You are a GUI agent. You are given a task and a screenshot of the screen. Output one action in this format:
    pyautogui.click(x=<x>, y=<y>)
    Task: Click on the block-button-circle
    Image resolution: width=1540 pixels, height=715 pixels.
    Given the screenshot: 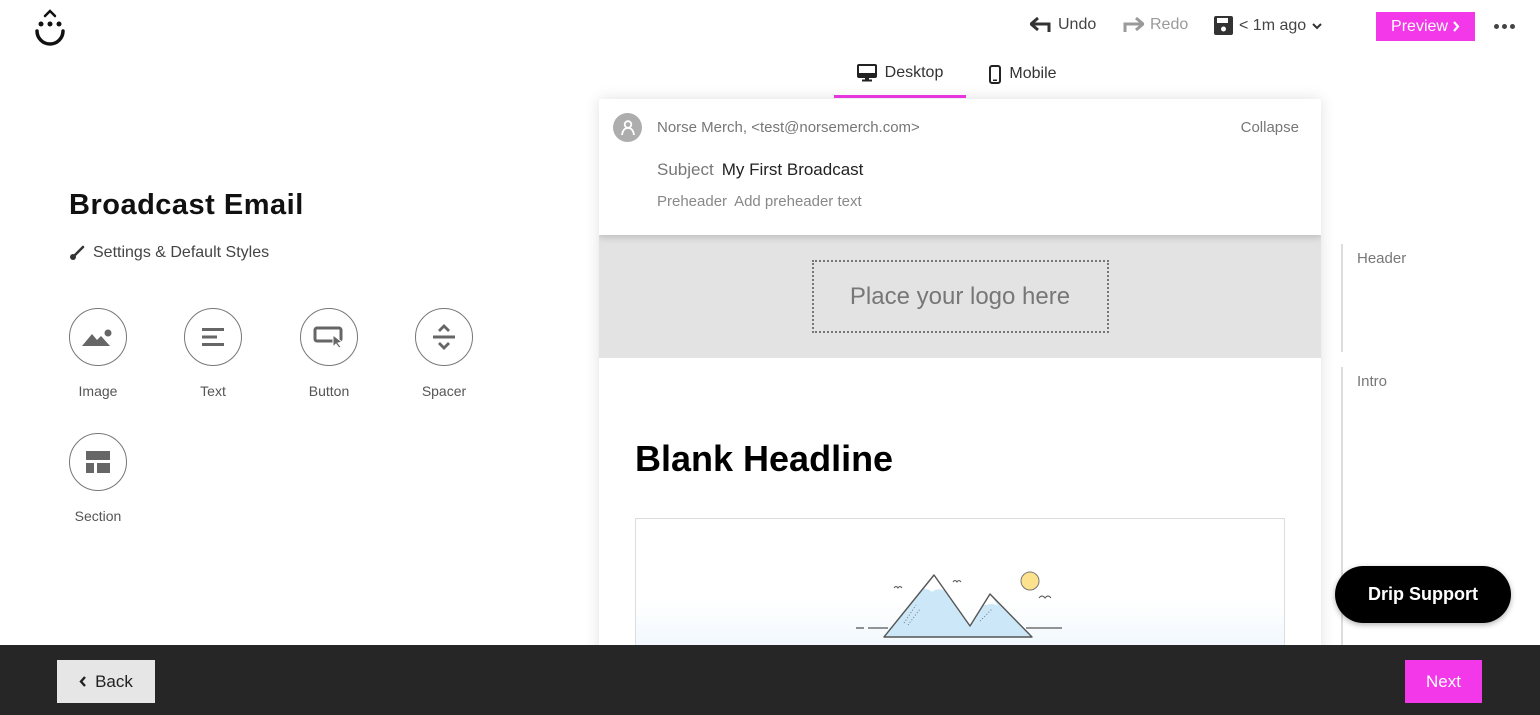 What is the action you would take?
    pyautogui.click(x=329, y=337)
    